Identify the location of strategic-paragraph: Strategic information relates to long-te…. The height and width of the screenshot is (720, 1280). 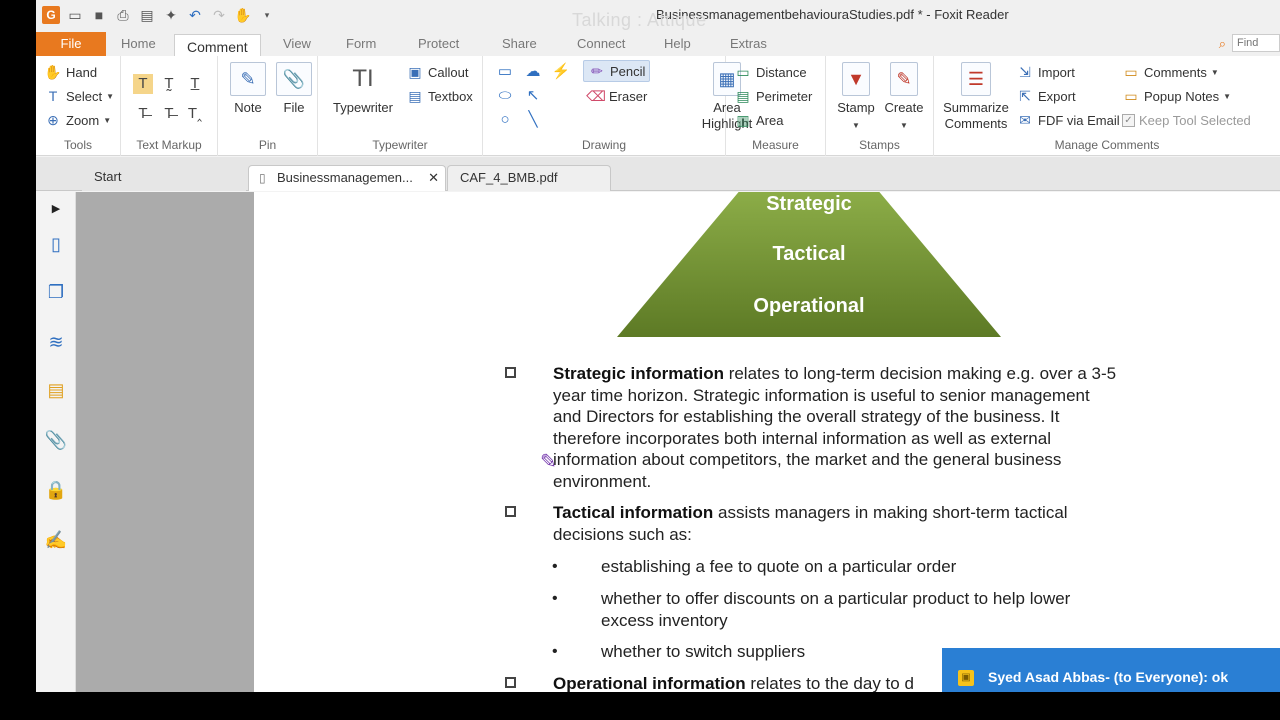
(883, 428).